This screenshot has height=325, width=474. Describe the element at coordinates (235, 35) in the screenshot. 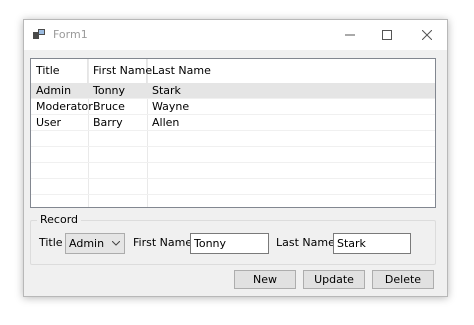

I see `title-bar: Form1` at that location.